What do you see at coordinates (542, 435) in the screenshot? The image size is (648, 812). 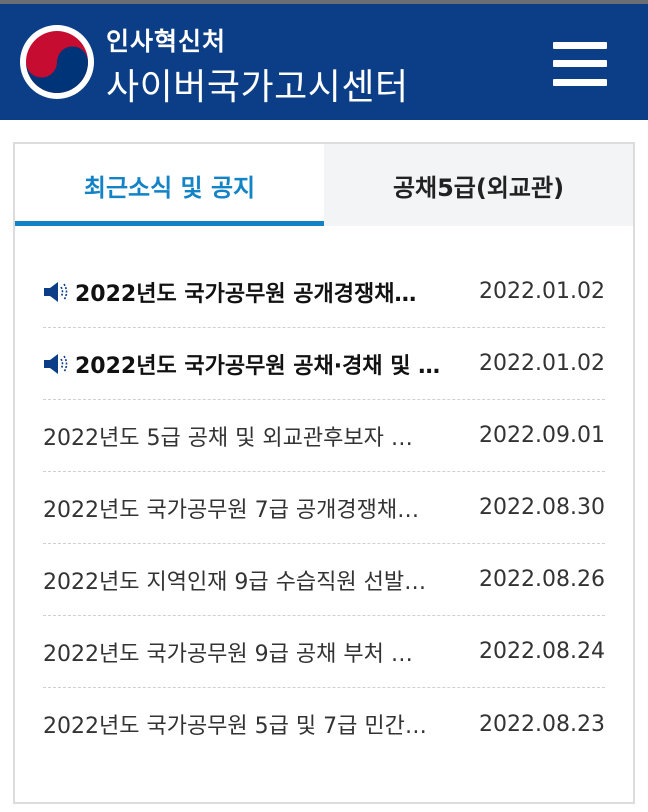 I see `post-date: 2022.09.01` at bounding box center [542, 435].